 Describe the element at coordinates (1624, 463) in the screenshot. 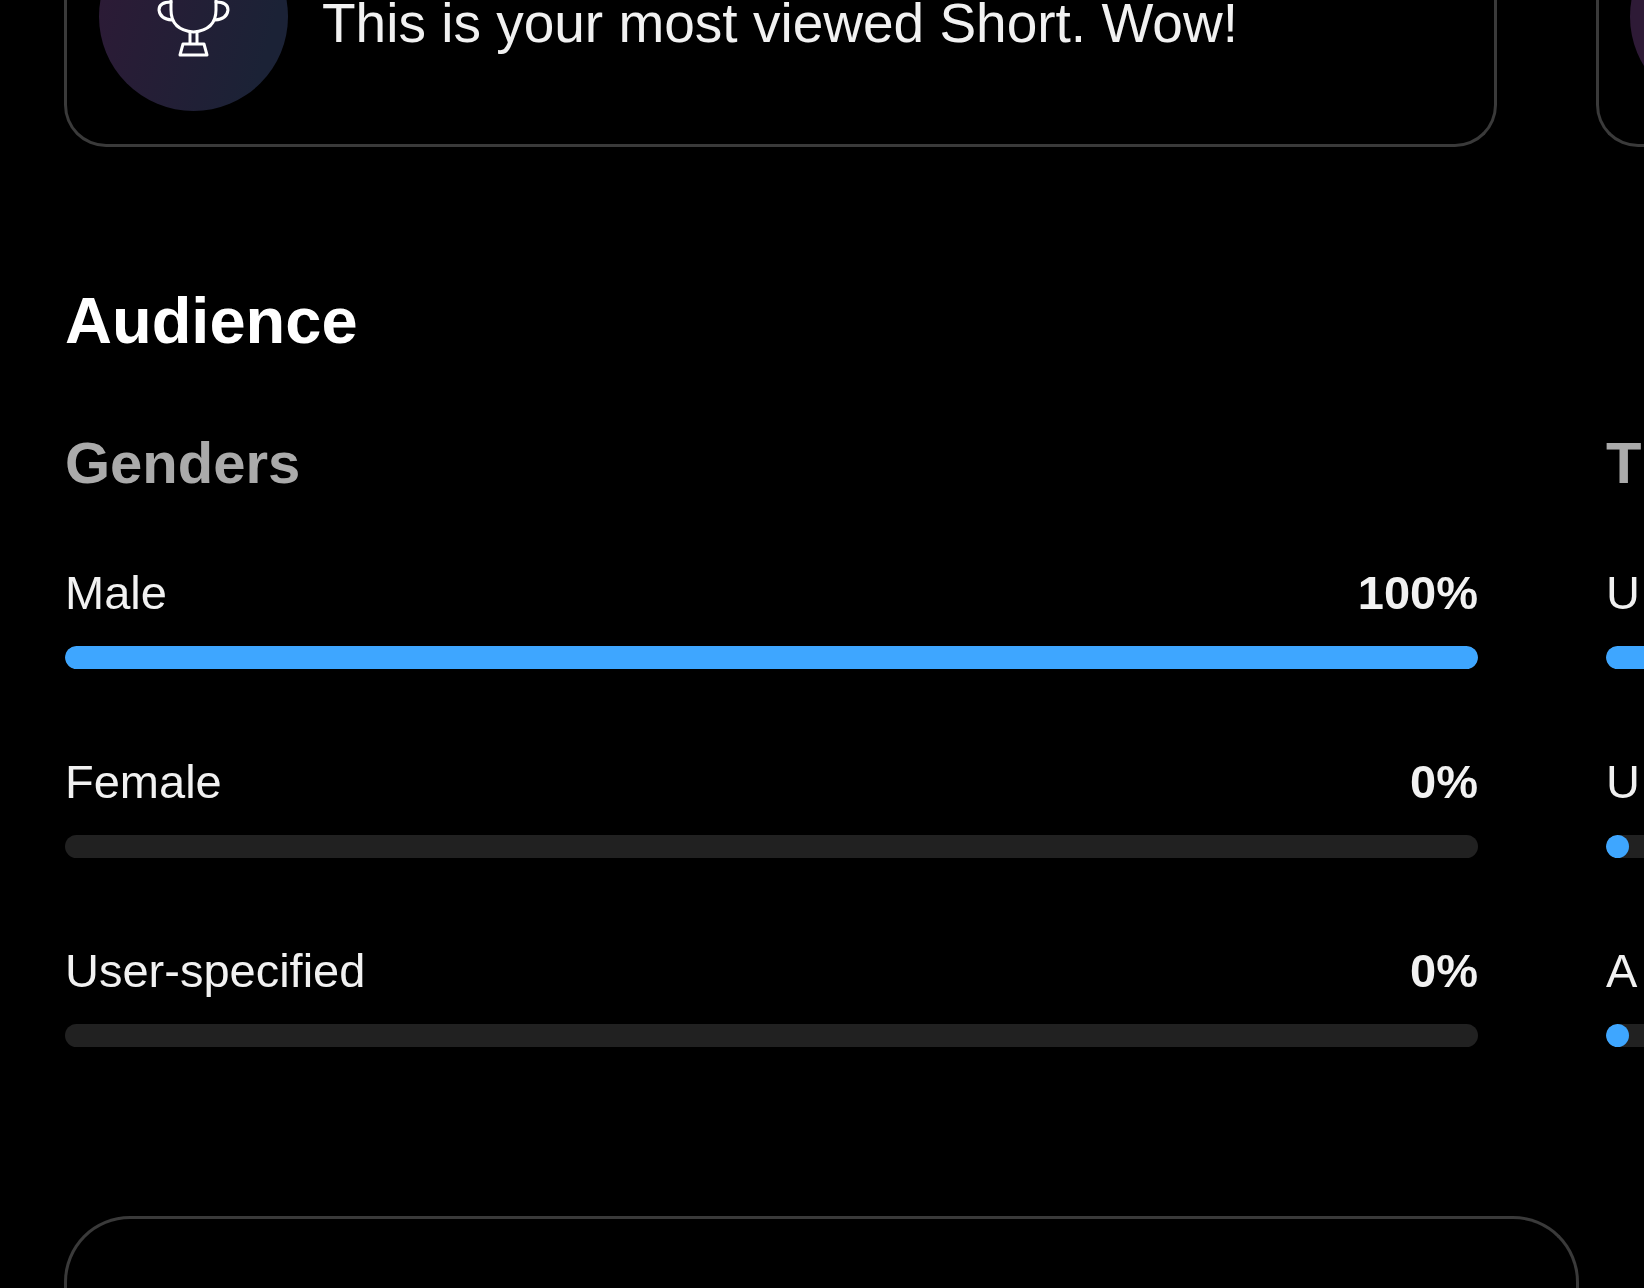

I see `subsection-heading: T` at that location.